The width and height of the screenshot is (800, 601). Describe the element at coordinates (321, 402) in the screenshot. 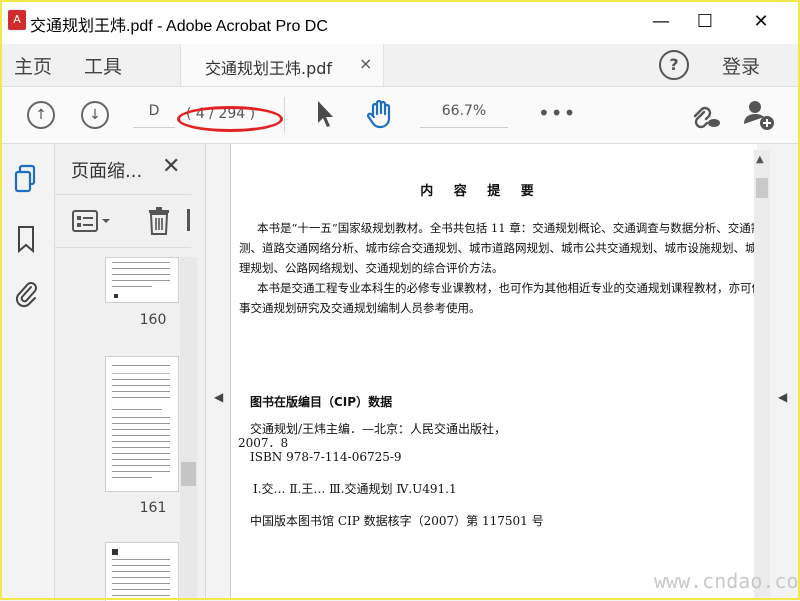

I see `cip-heading: 图书在版编目（CIP）数据` at that location.